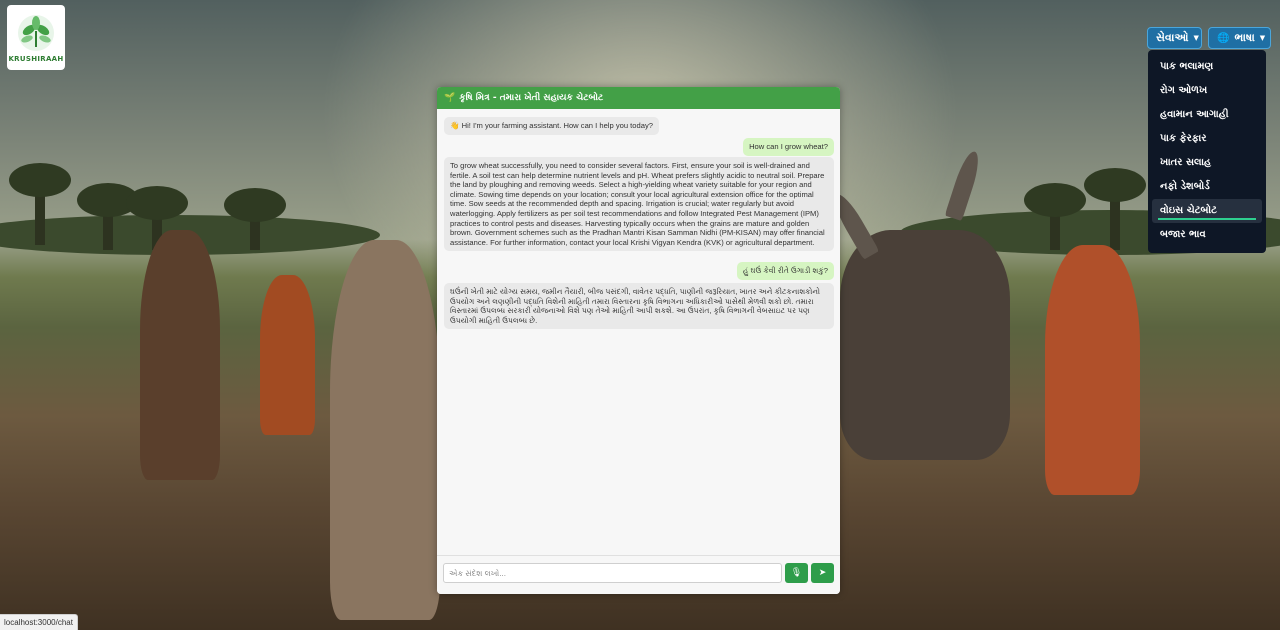 The height and width of the screenshot is (630, 1280). Describe the element at coordinates (36, 32) in the screenshot. I see `sprout-logo-icon` at that location.